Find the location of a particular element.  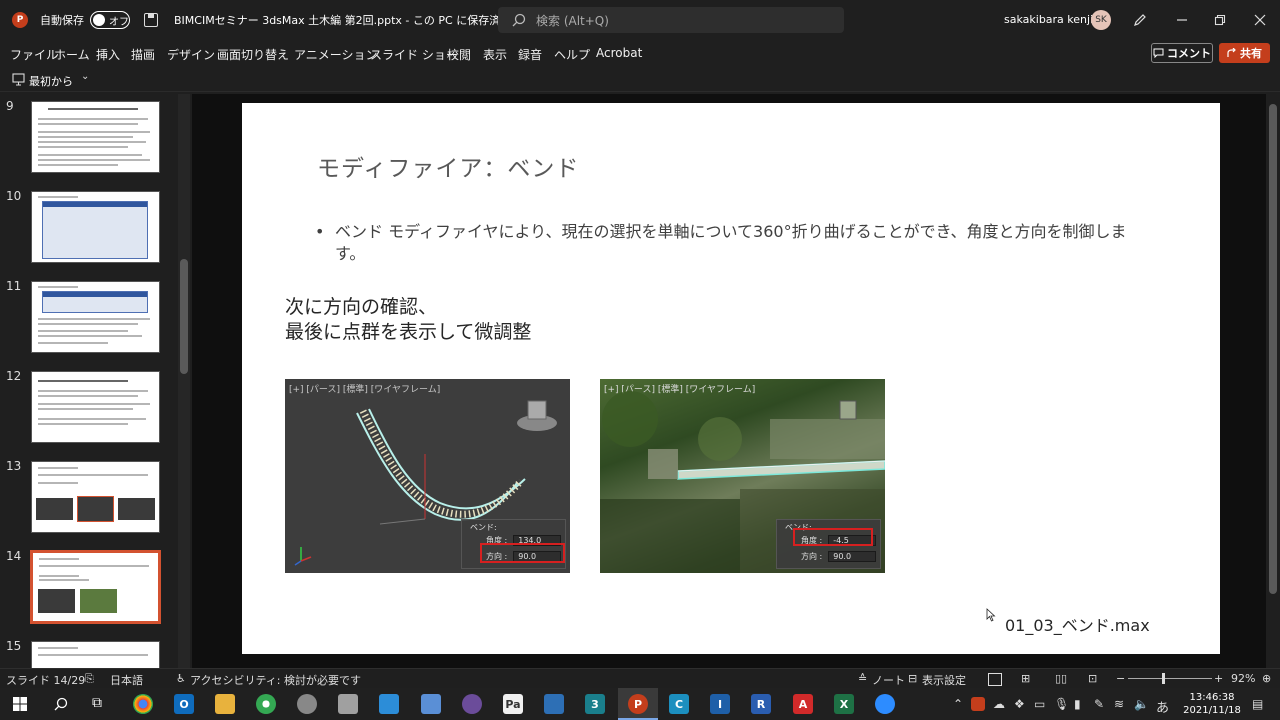

paint-icon: Pa is located at coordinates (513, 704).